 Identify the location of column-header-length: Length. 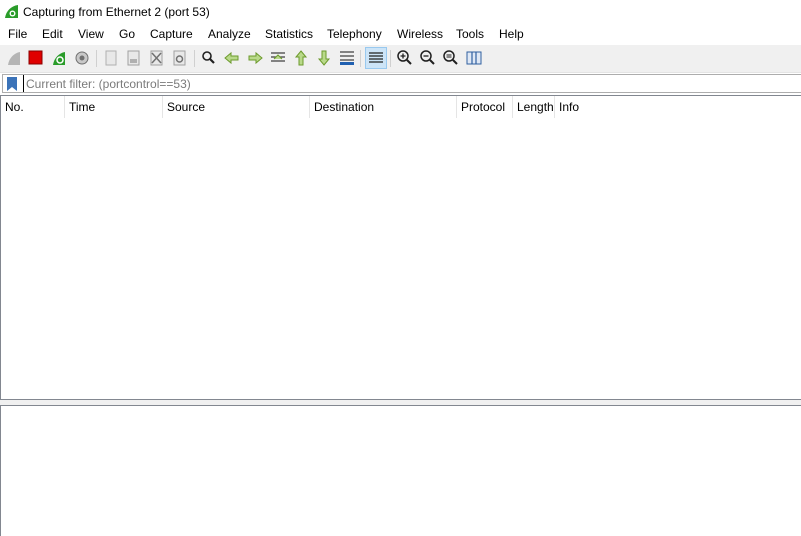
(534, 107).